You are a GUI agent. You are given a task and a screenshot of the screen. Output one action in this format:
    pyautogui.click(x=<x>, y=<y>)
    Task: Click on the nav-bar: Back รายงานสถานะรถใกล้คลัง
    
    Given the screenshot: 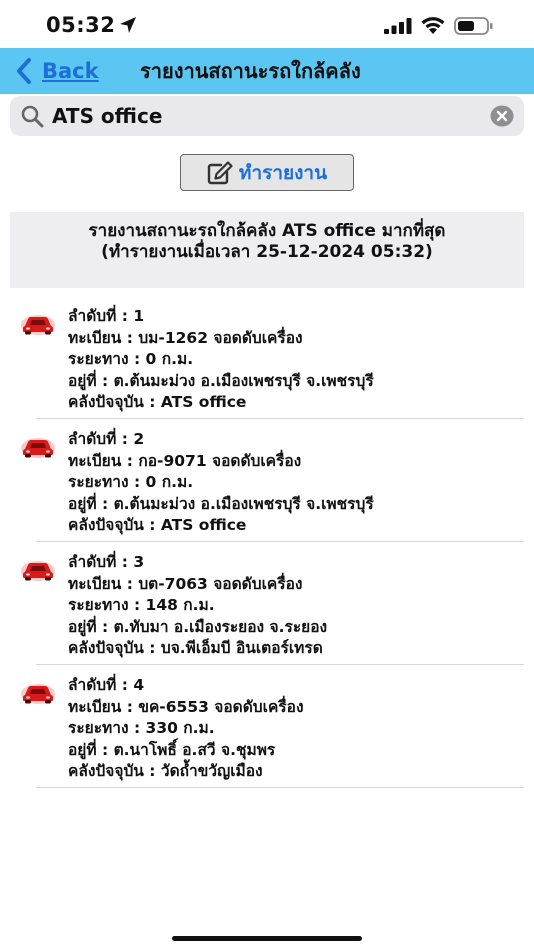 What is the action you would take?
    pyautogui.click(x=267, y=71)
    